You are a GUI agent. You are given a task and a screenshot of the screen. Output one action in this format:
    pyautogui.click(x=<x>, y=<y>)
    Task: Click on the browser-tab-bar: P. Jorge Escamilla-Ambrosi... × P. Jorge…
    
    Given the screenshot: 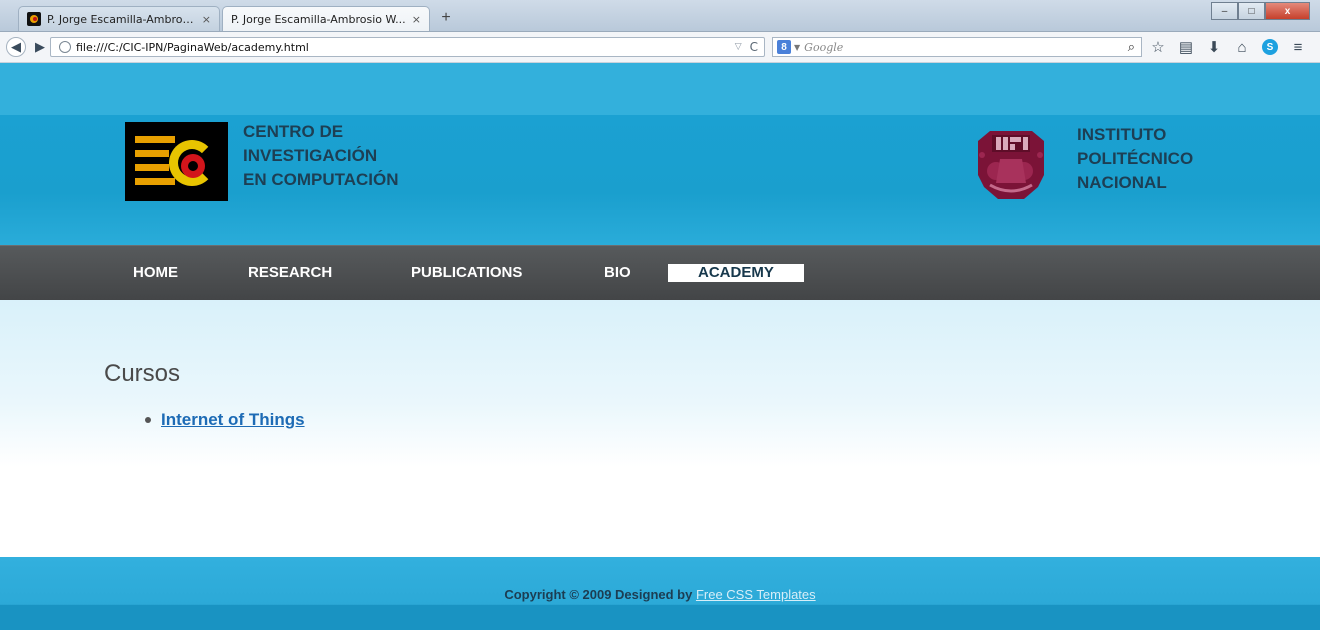 What is the action you would take?
    pyautogui.click(x=660, y=16)
    